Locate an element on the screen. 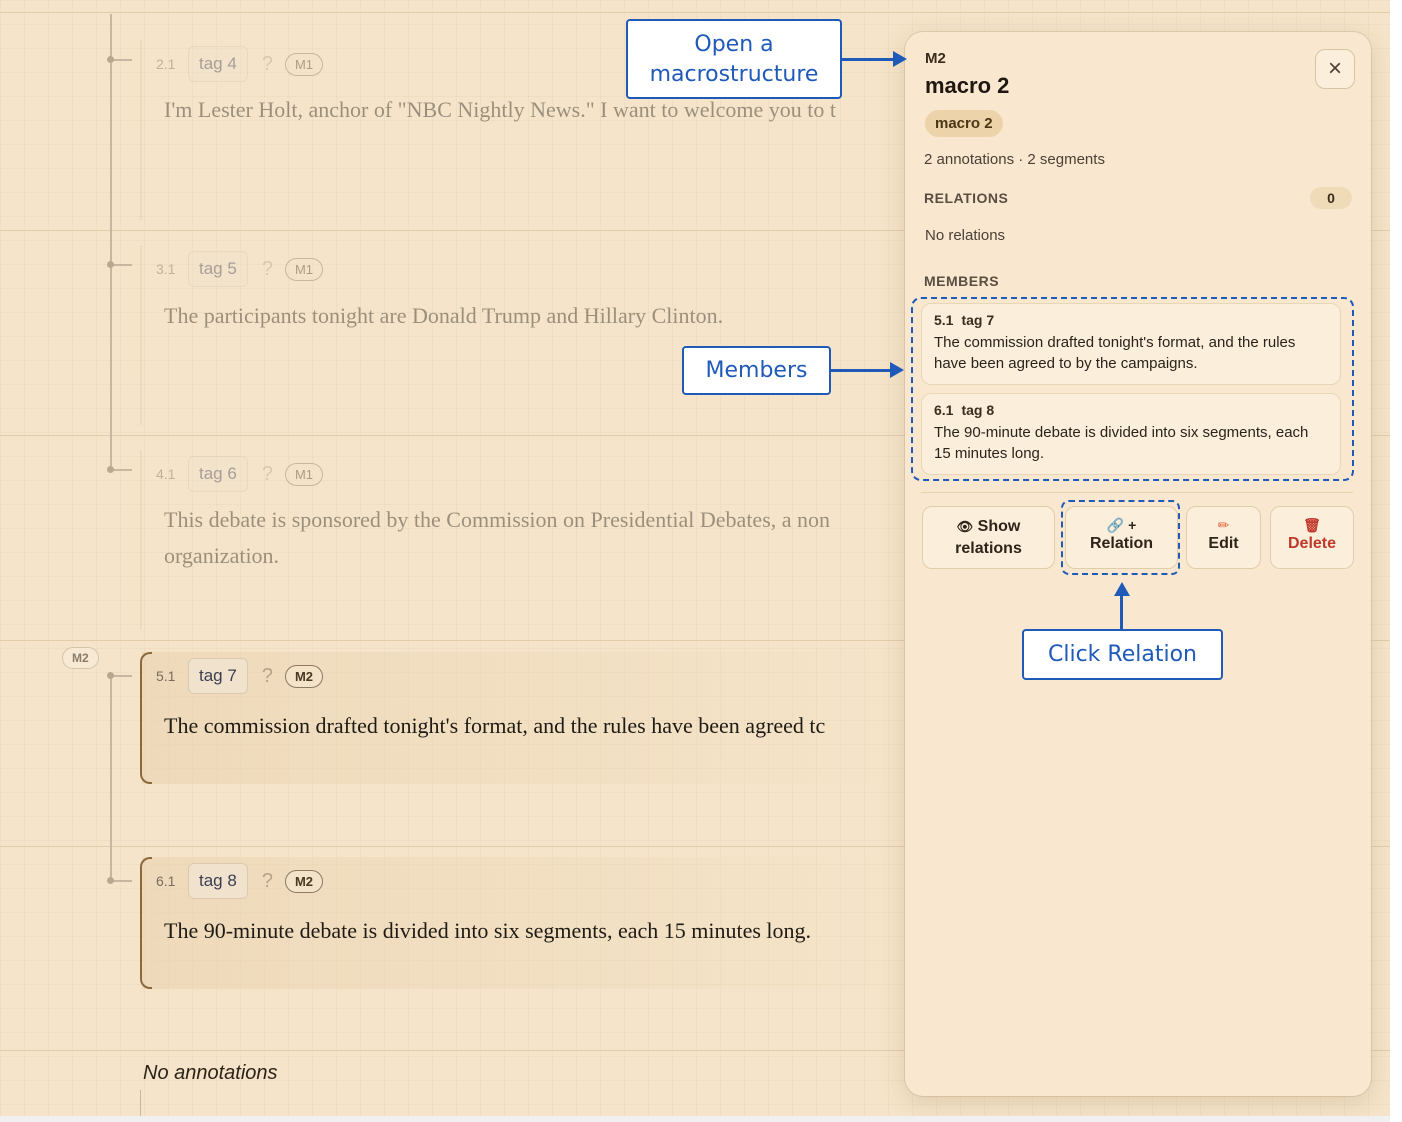  edit-label: Edit is located at coordinates (1223, 543).